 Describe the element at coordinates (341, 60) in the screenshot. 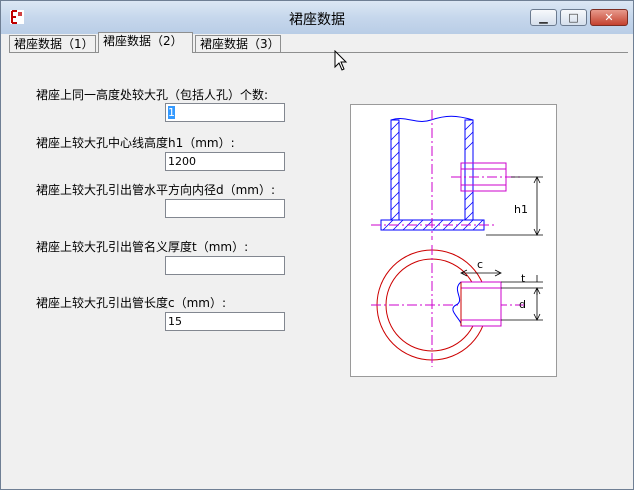

I see `mouse-cursor-icon` at that location.